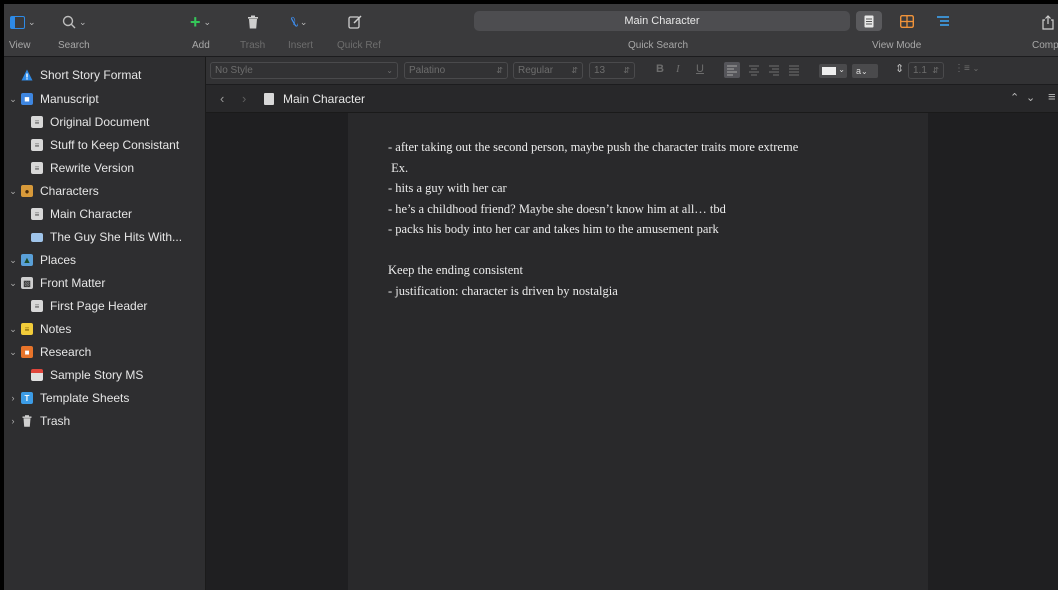  What do you see at coordinates (660, 69) in the screenshot?
I see `bold-button: B` at bounding box center [660, 69].